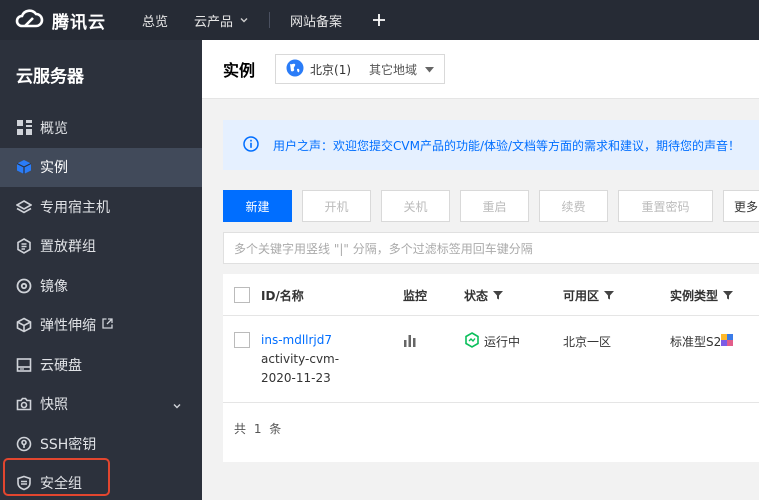  What do you see at coordinates (415, 296) in the screenshot?
I see `col-monitor: 监控` at bounding box center [415, 296].